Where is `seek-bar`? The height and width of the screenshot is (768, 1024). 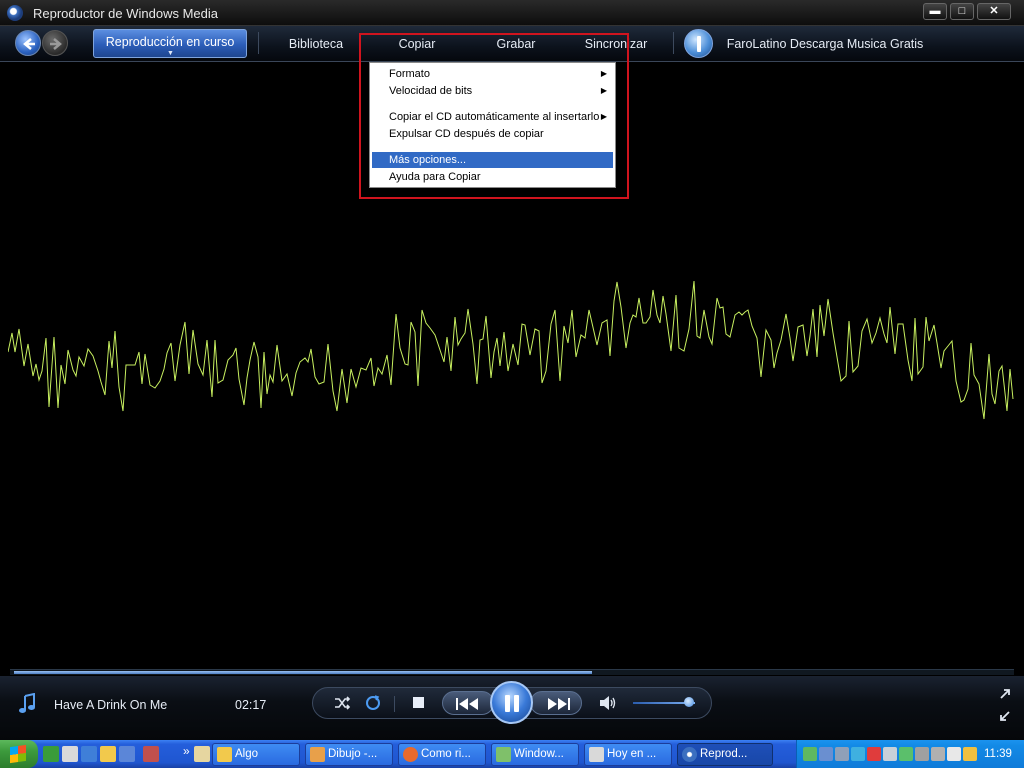 seek-bar is located at coordinates (512, 672).